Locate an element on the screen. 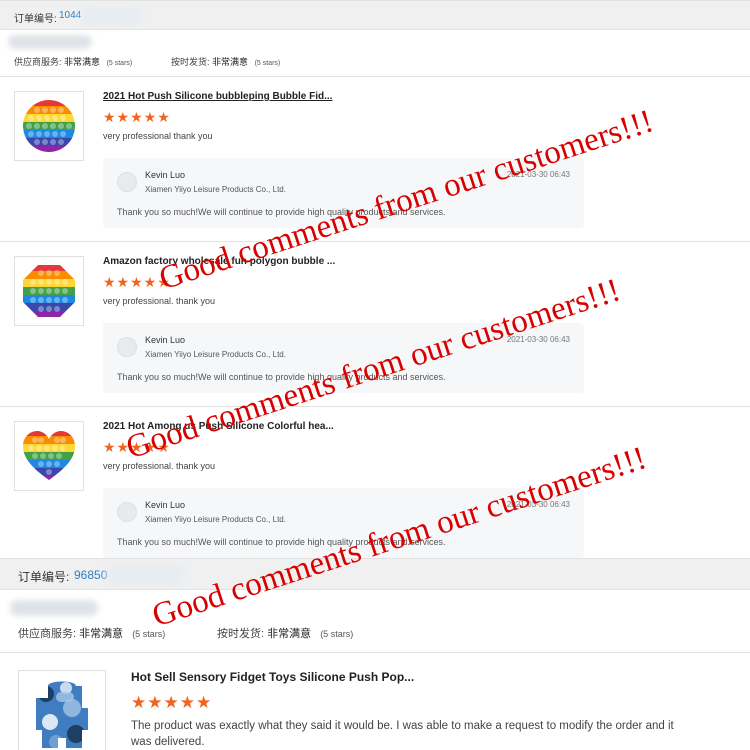 The image size is (750, 750). review-comment: very professional thank you is located at coordinates (158, 136).